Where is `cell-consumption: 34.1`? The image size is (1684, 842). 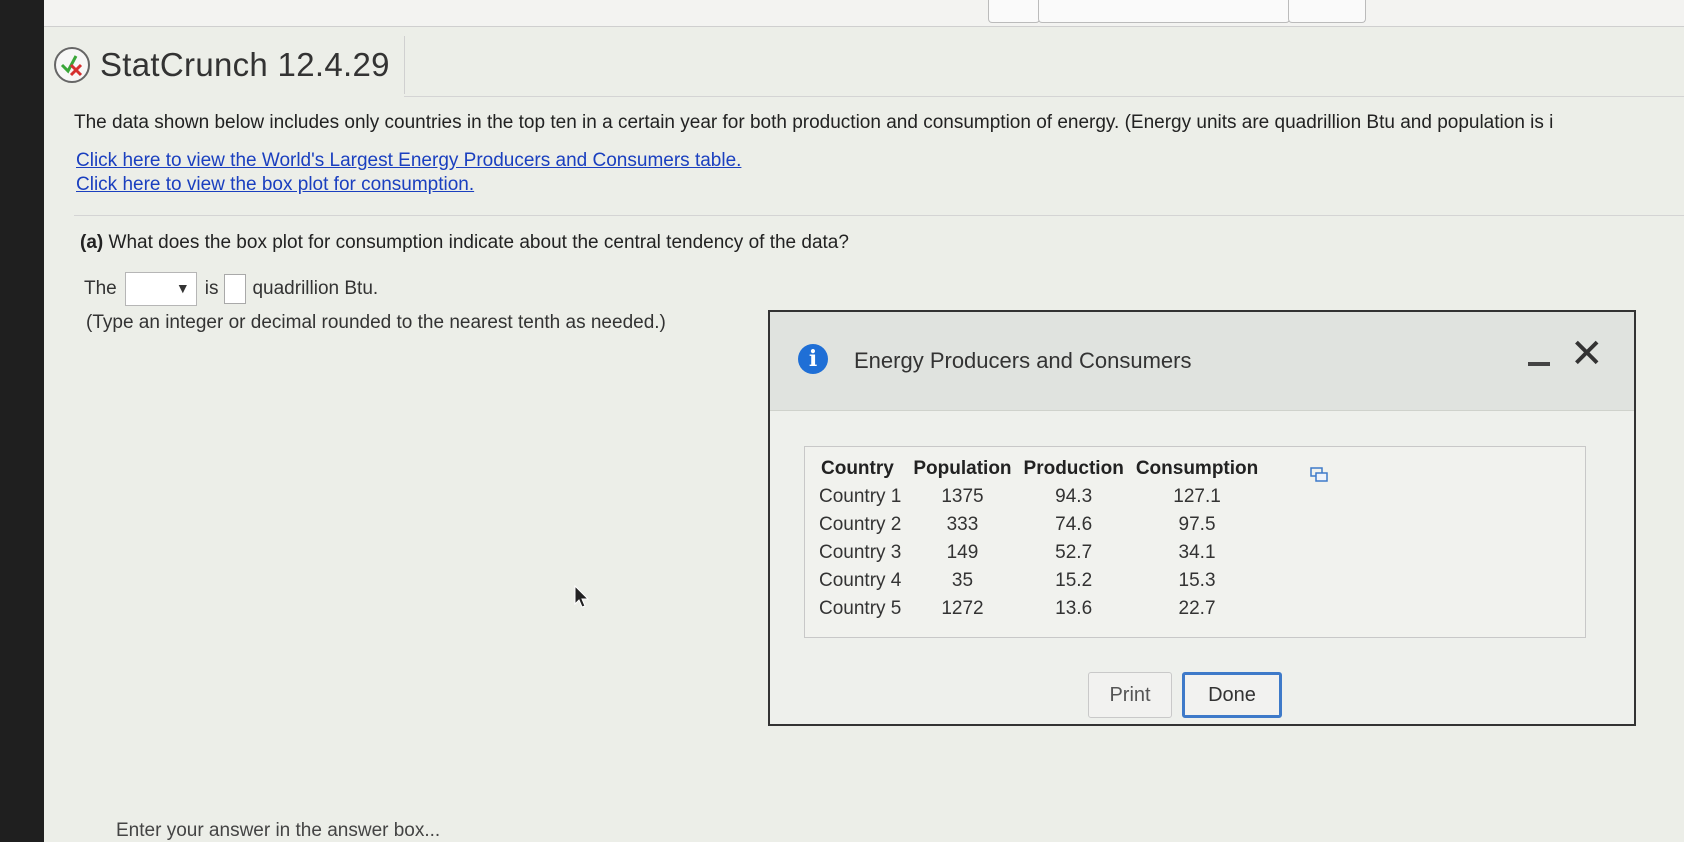
cell-consumption: 34.1 is located at coordinates (1197, 552).